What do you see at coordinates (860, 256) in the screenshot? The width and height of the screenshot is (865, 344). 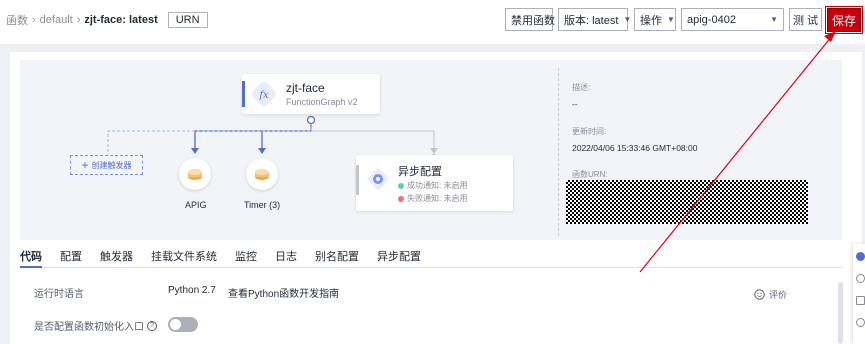 I see `service-icon` at bounding box center [860, 256].